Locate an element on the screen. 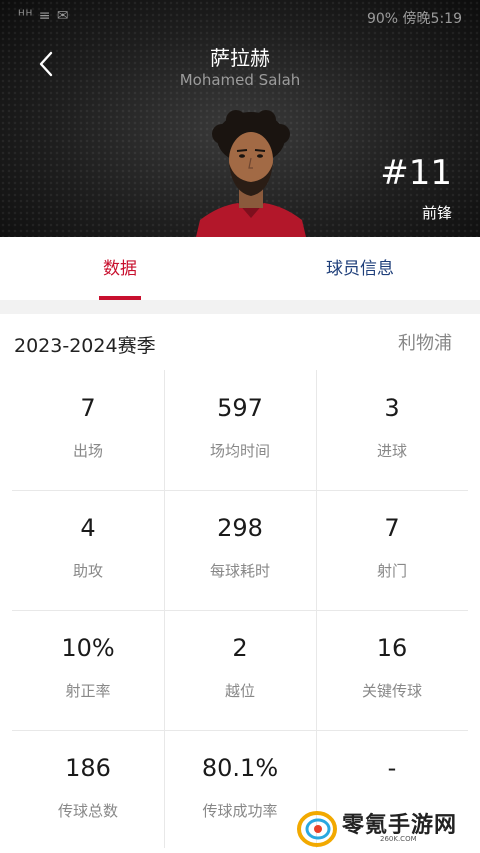 This screenshot has height=853, width=480. player-position: 前锋 is located at coordinates (436, 213).